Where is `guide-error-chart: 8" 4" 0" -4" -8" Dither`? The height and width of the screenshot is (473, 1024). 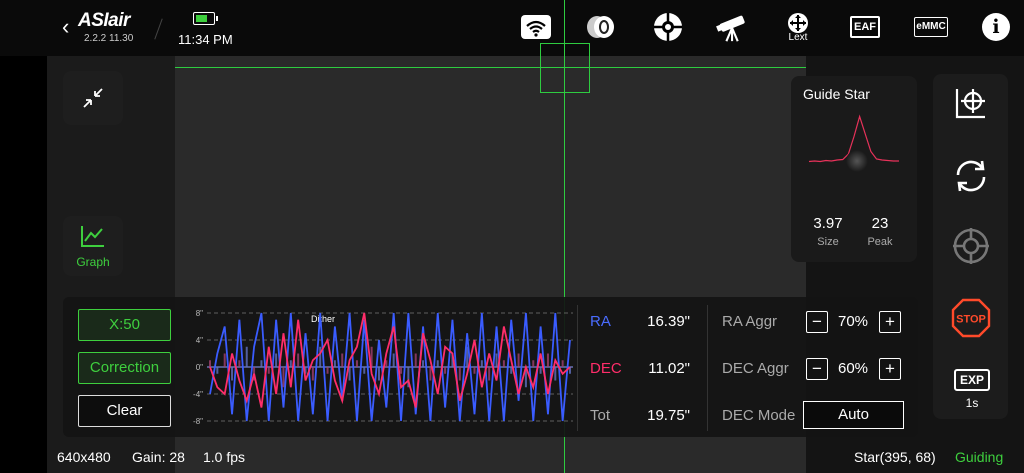
guide-error-chart: 8" 4" 0" -4" -8" Dither is located at coordinates (383, 367).